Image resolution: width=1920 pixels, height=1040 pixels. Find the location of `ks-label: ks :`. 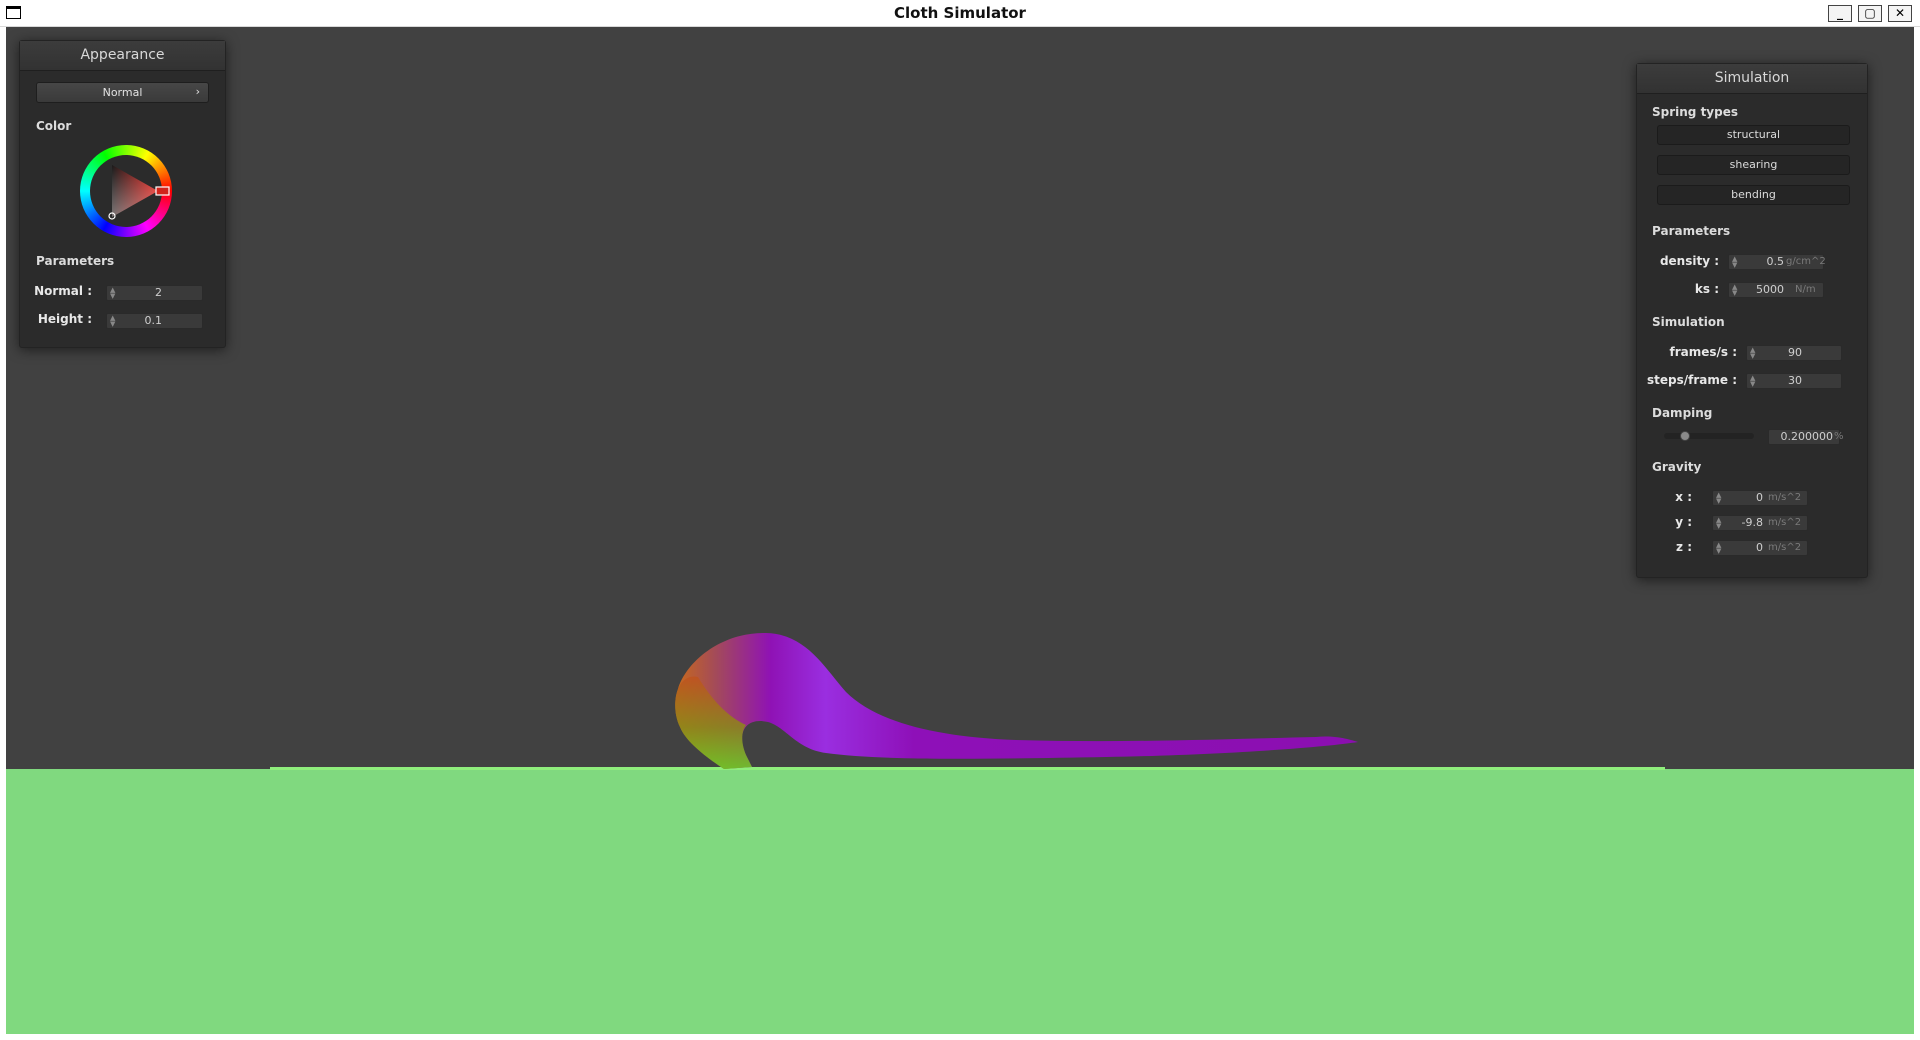

ks-label: ks : is located at coordinates (1706, 289).